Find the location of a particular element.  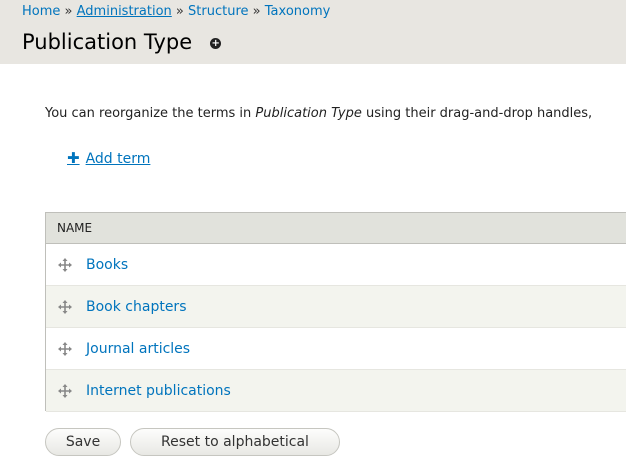

title-row: Publication Type + is located at coordinates (122, 42).